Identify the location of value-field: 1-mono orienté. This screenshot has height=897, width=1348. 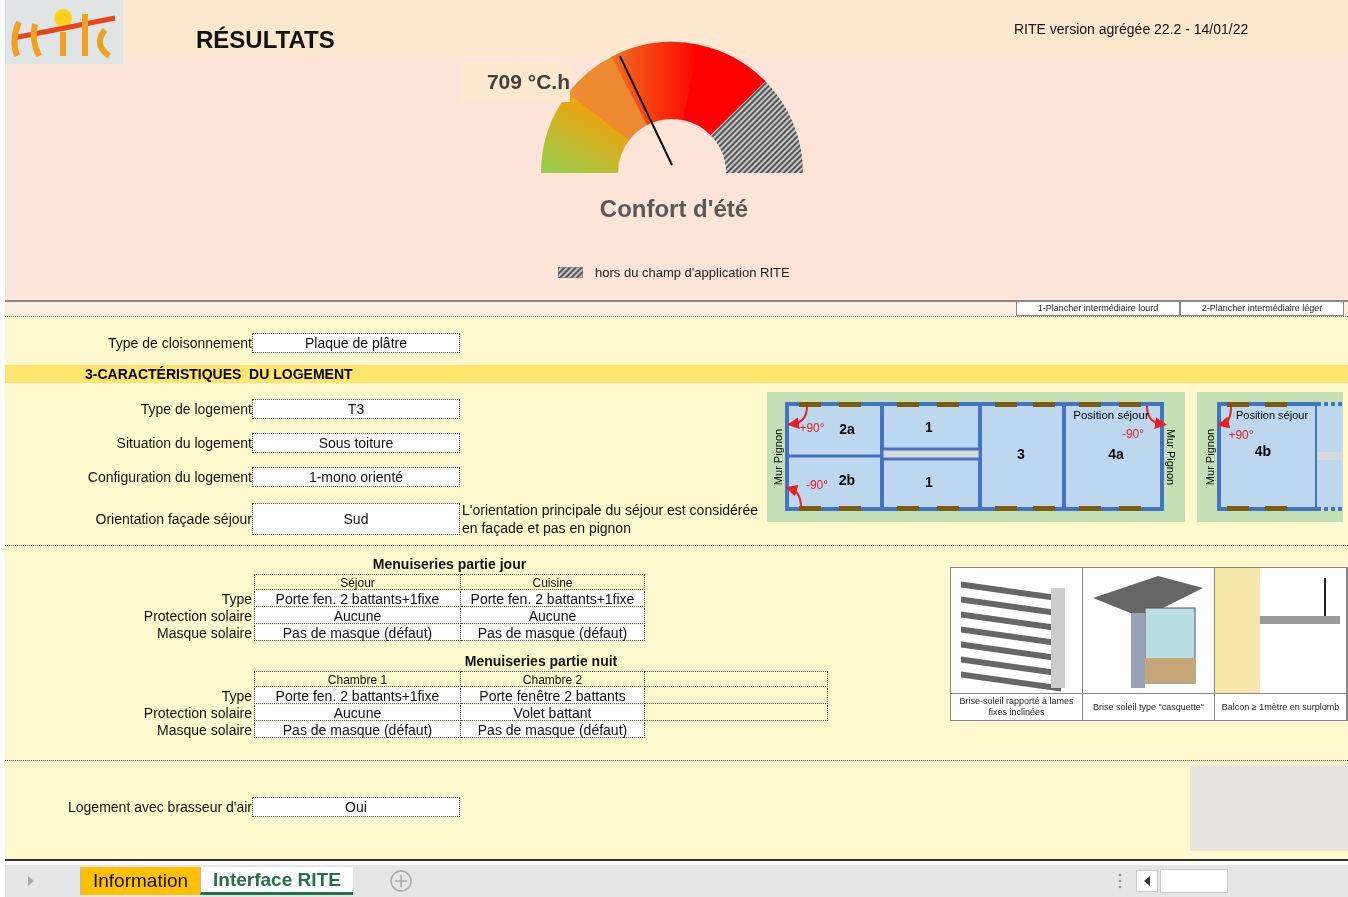
(356, 477).